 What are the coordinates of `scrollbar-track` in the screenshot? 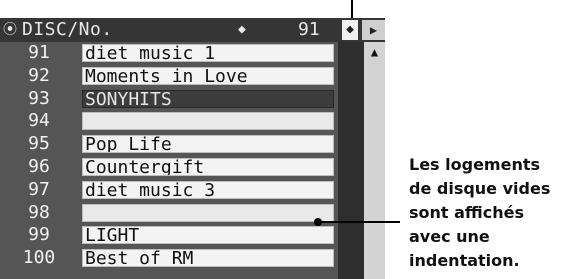 It's located at (374, 160).